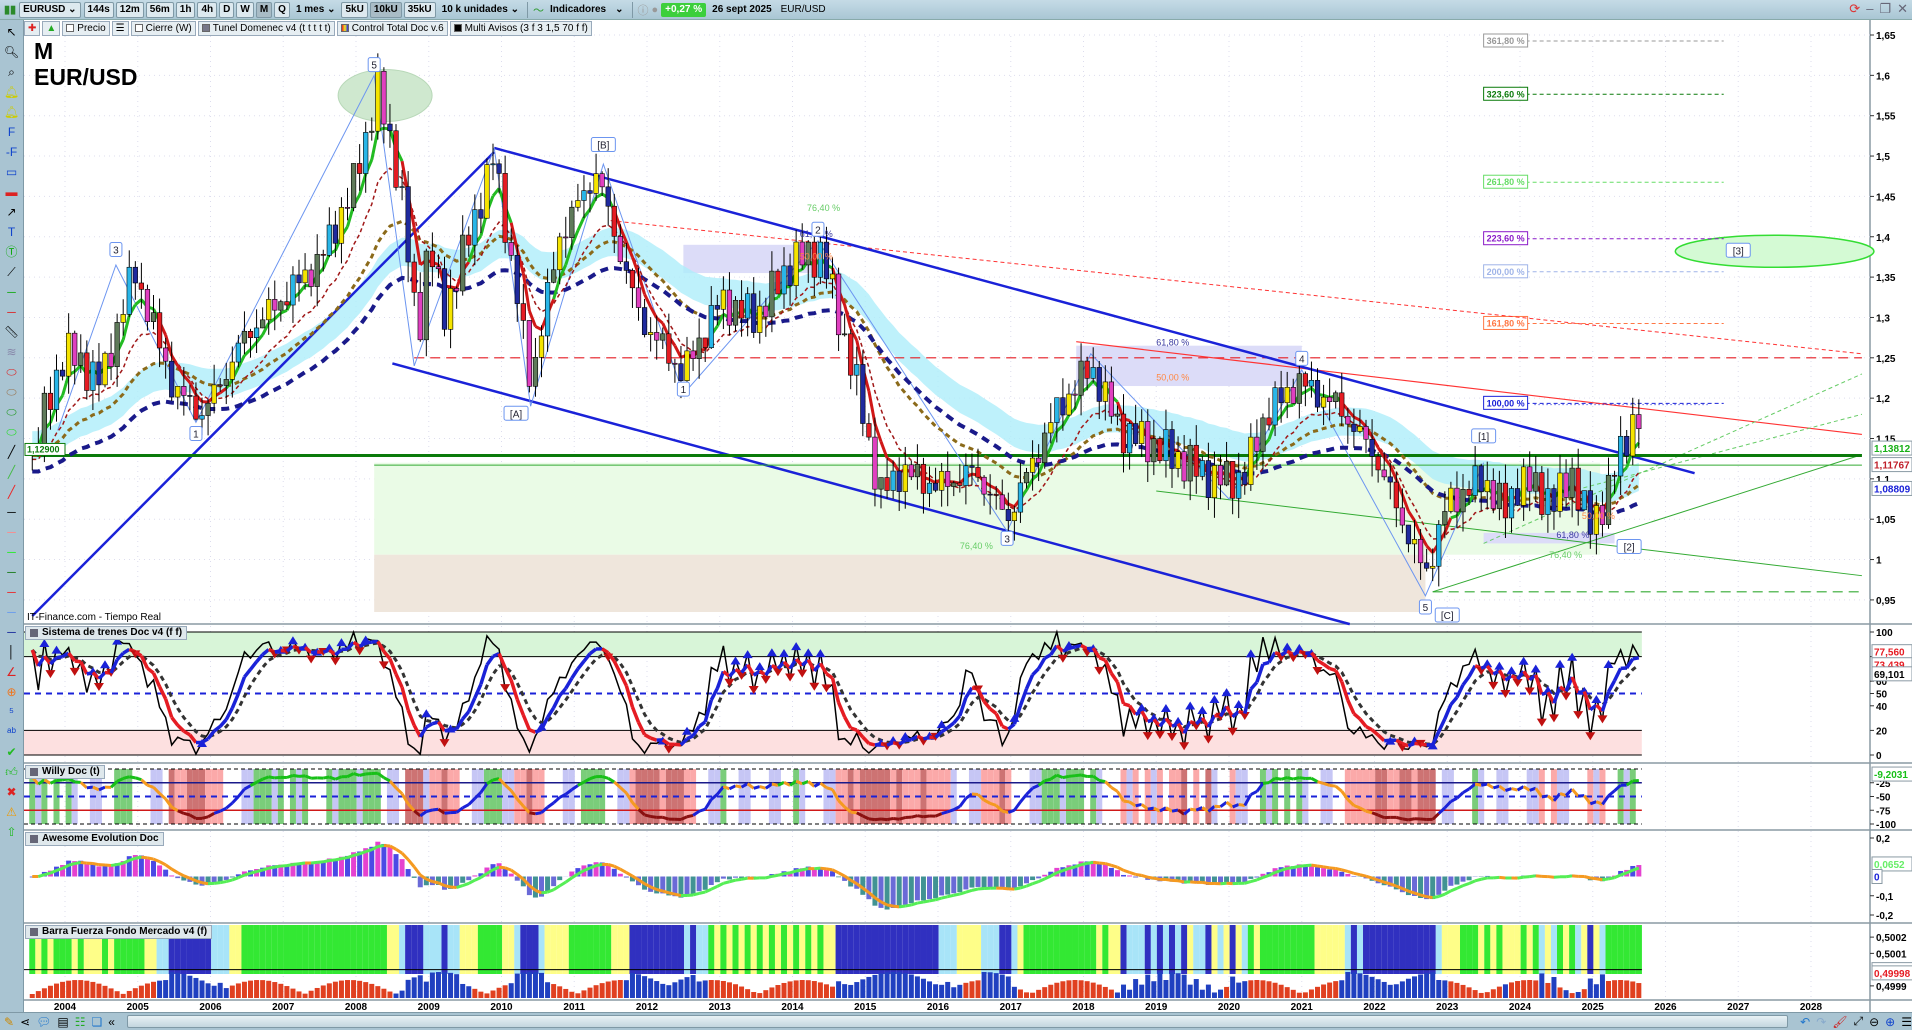 The width and height of the screenshot is (1912, 1030). I want to click on zoom-icon: 🔍︎, so click(12, 52).